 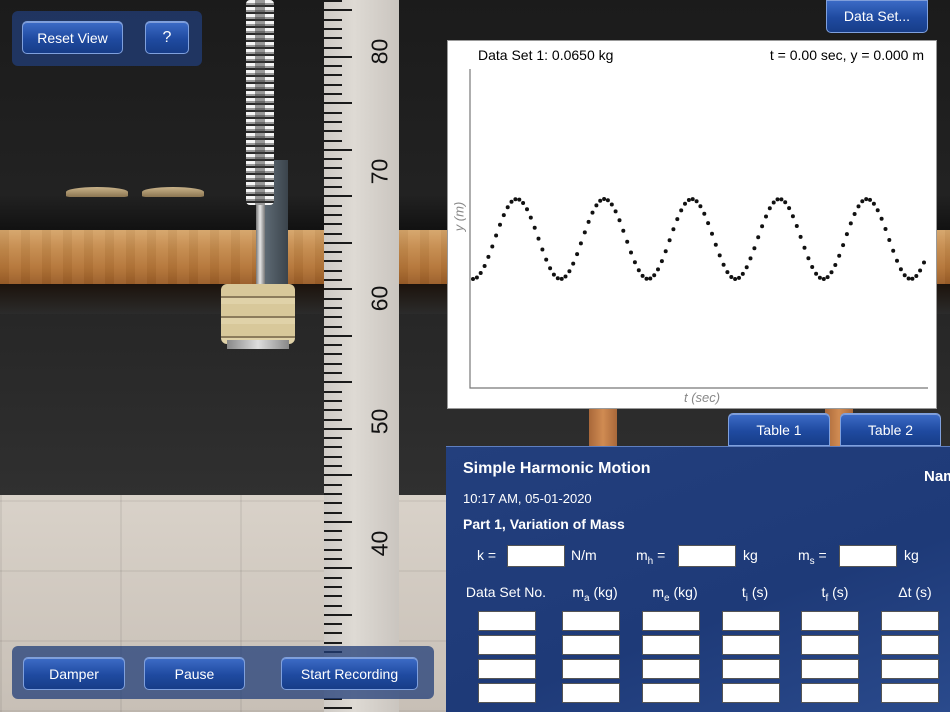 What do you see at coordinates (544, 524) in the screenshot?
I see `part-label: Part 1, Variation of Mass` at bounding box center [544, 524].